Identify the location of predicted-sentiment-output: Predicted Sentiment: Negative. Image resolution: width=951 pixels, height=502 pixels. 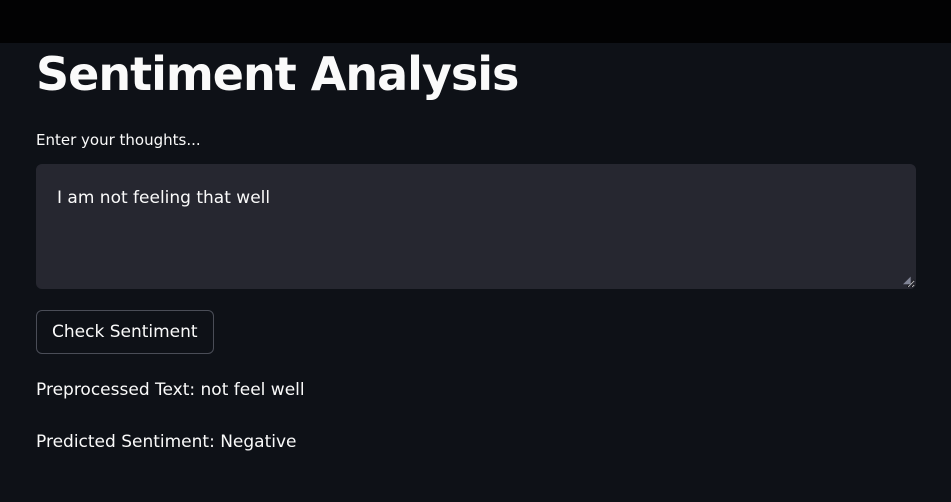
(166, 442).